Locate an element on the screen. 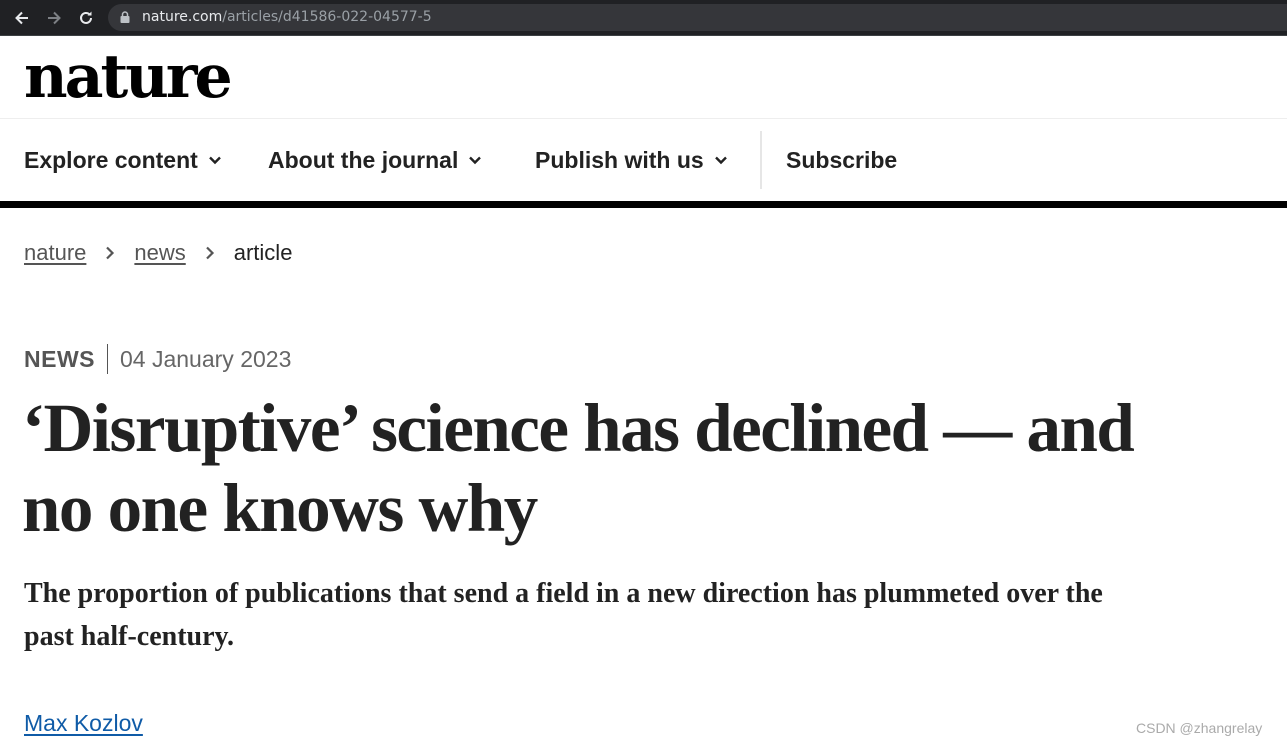  subscribe-link: Subscribe is located at coordinates (841, 160).